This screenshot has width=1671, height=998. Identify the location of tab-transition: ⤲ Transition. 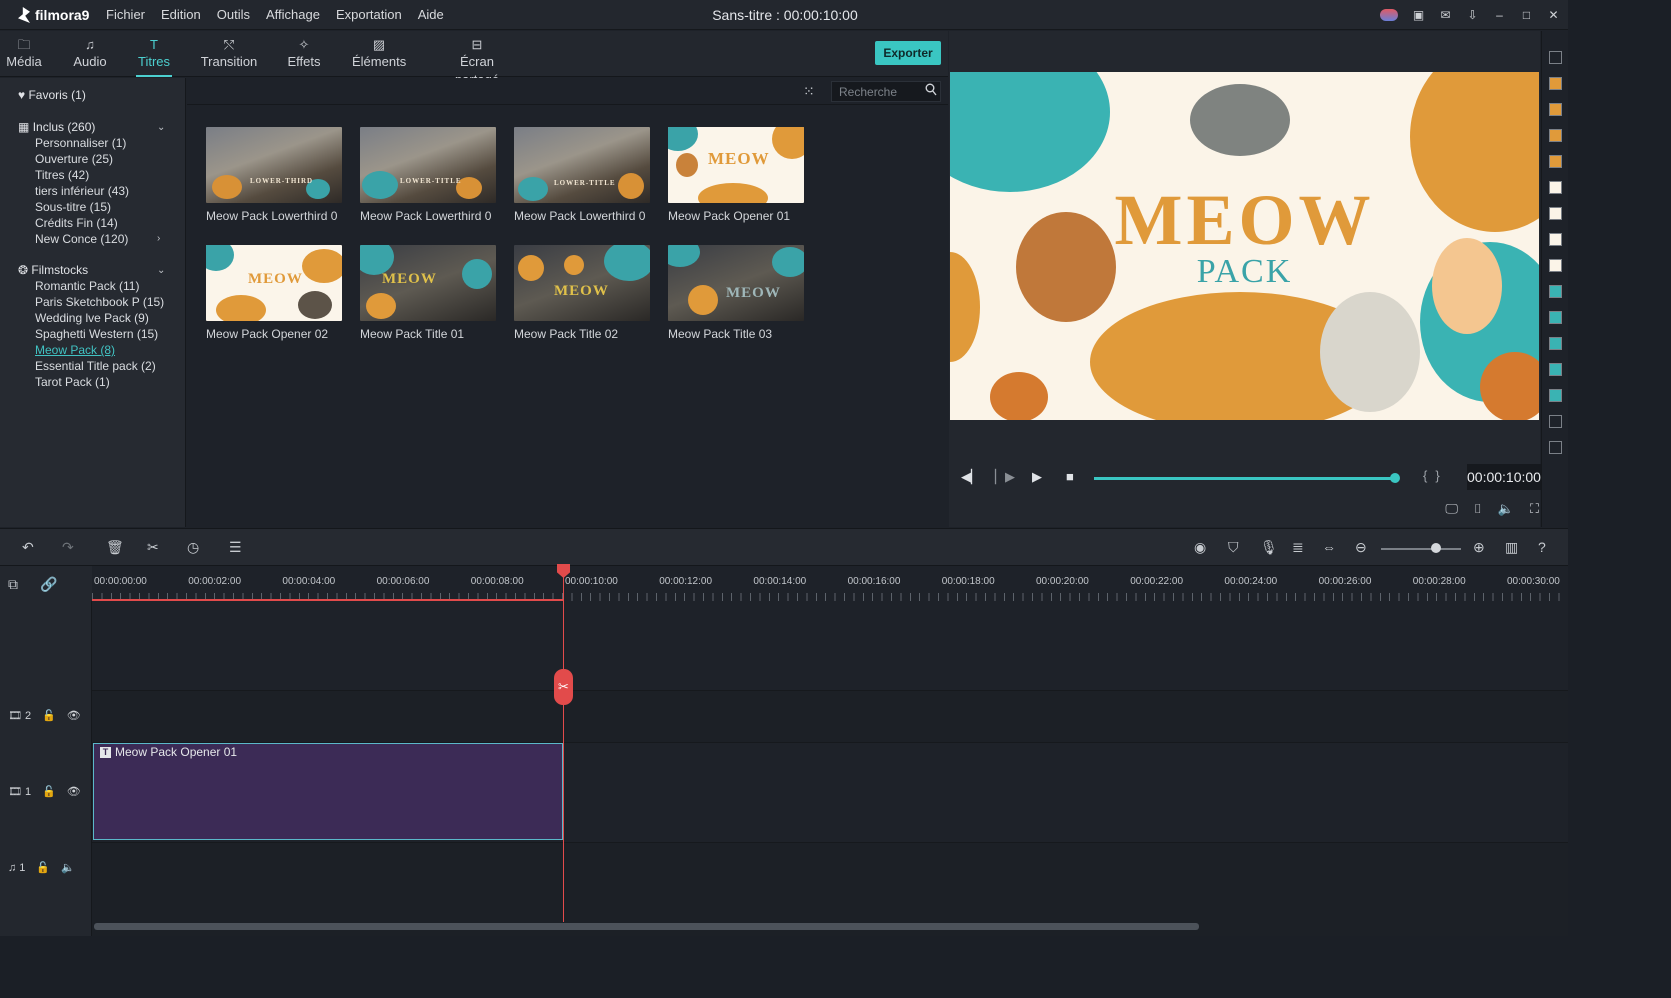
(229, 54).